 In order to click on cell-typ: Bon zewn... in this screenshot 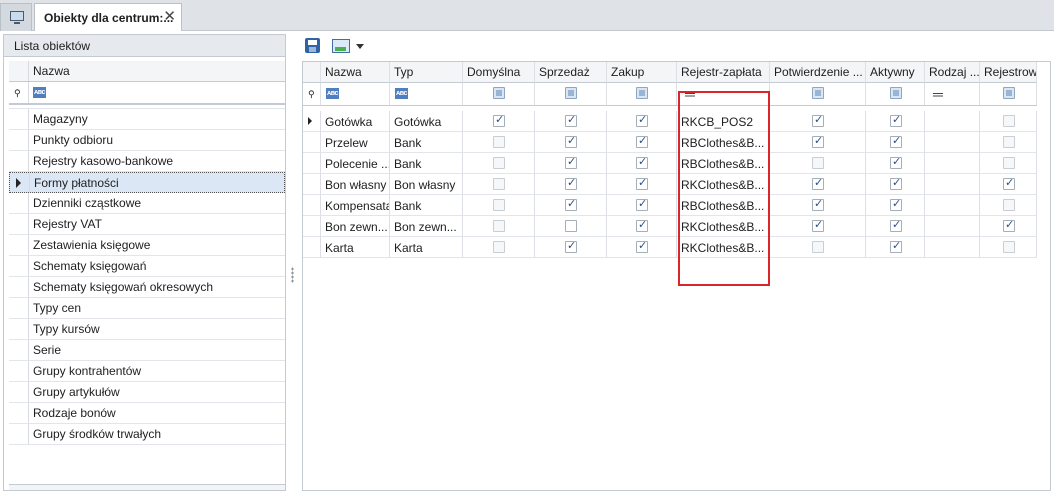, I will do `click(426, 226)`.